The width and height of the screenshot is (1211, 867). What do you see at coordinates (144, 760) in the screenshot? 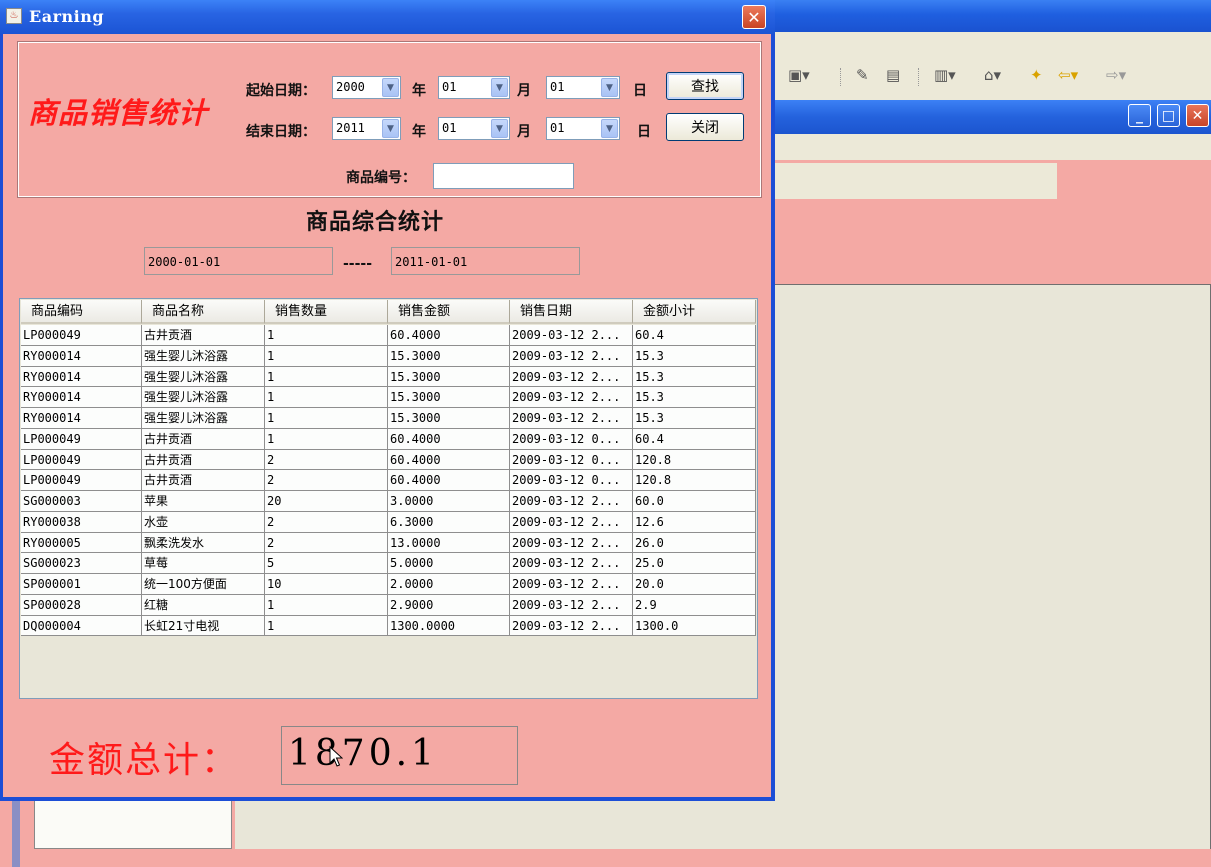
I see `total-label: 金额总计：` at bounding box center [144, 760].